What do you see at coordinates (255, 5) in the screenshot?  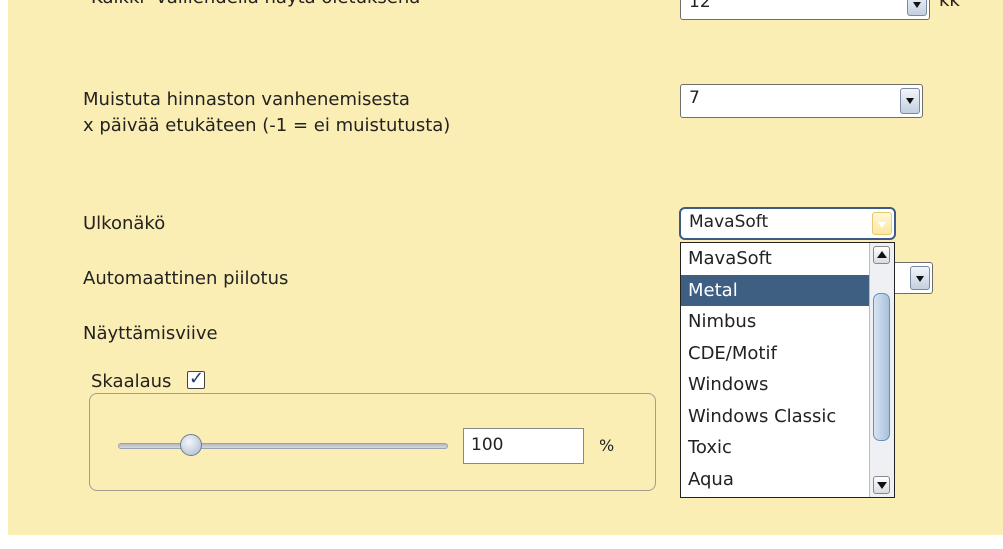 I see `cutoff-label: Kaikki -välilehdellä näytä oletuksena` at bounding box center [255, 5].